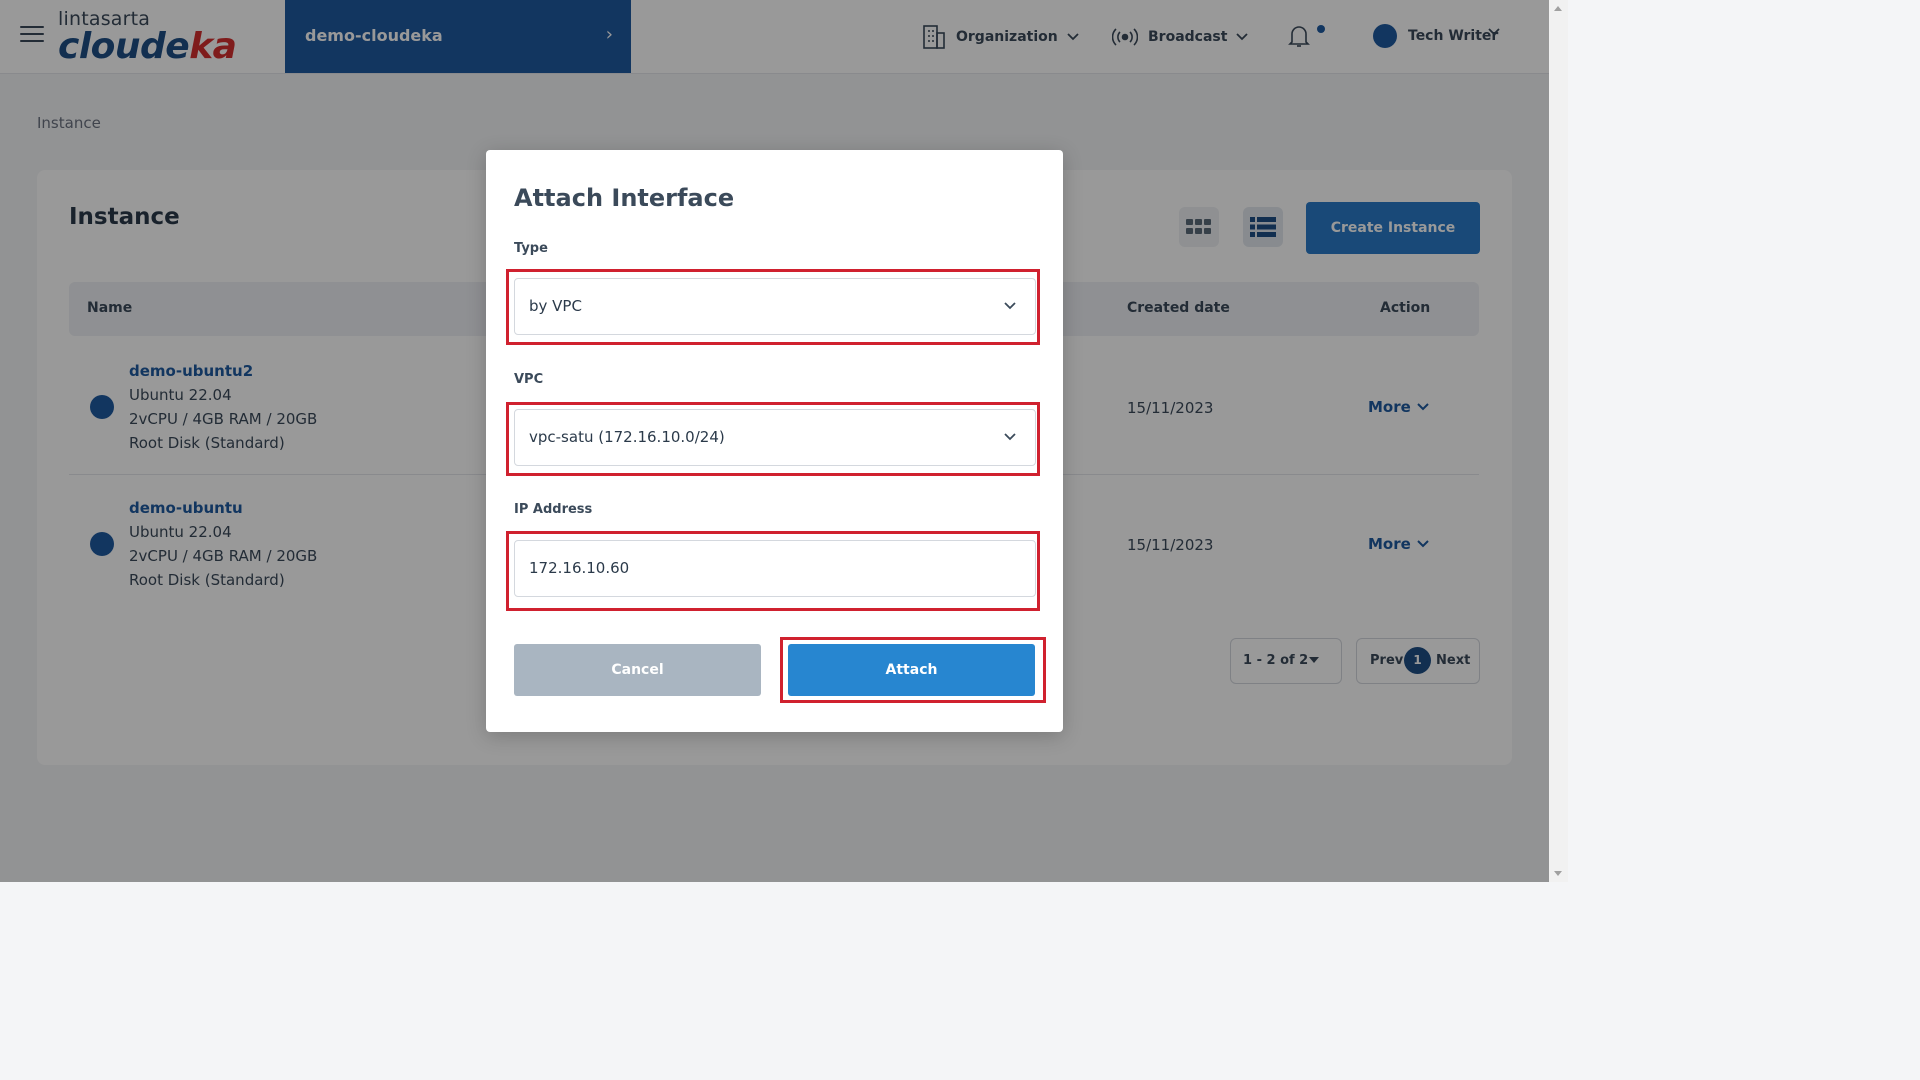 The height and width of the screenshot is (1080, 1920). I want to click on type-value: by VPC, so click(555, 306).